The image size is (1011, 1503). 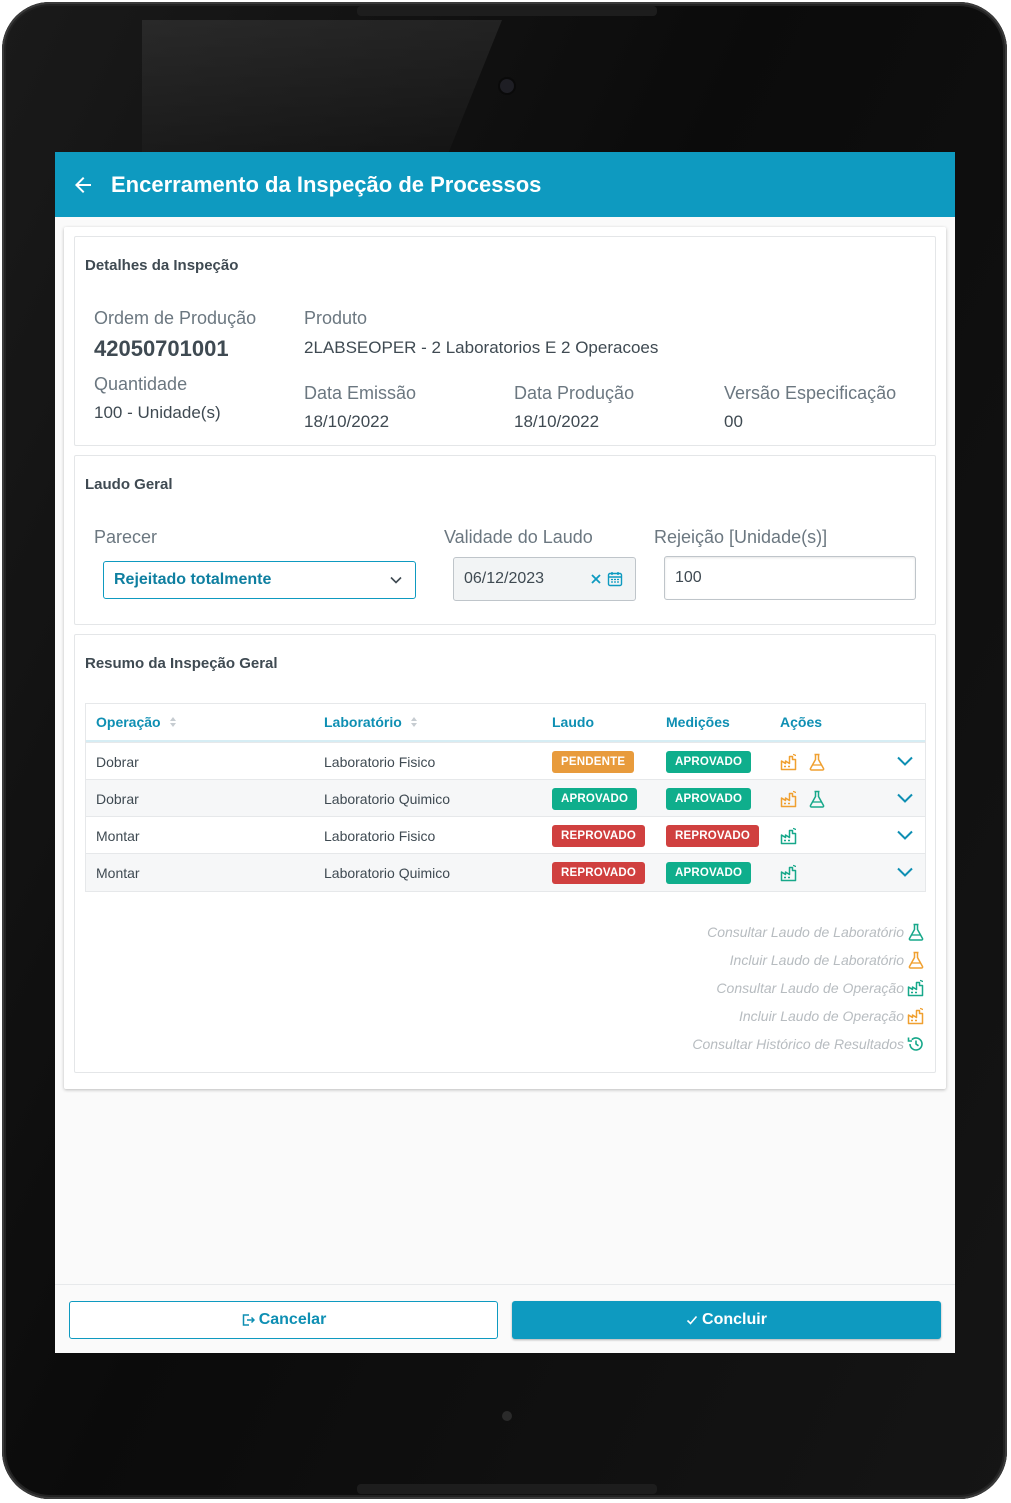 I want to click on page-title: Encerramento da Inspeção de Processos, so click(x=326, y=184).